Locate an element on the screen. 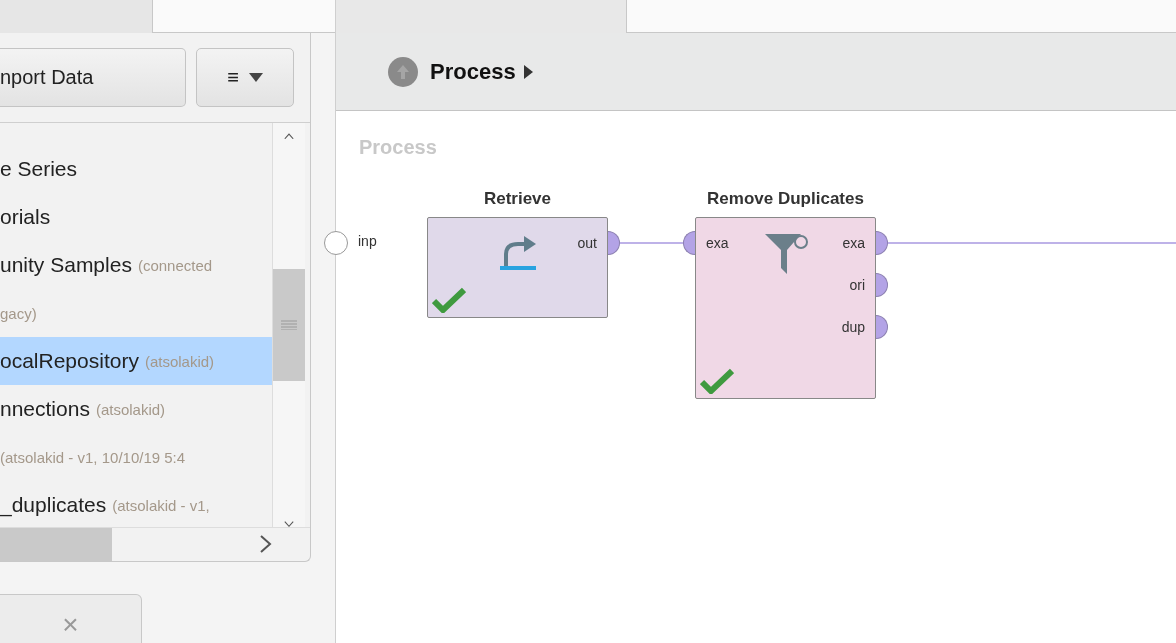 This screenshot has height=643, width=1176. item-detail: gacy) is located at coordinates (18, 313).